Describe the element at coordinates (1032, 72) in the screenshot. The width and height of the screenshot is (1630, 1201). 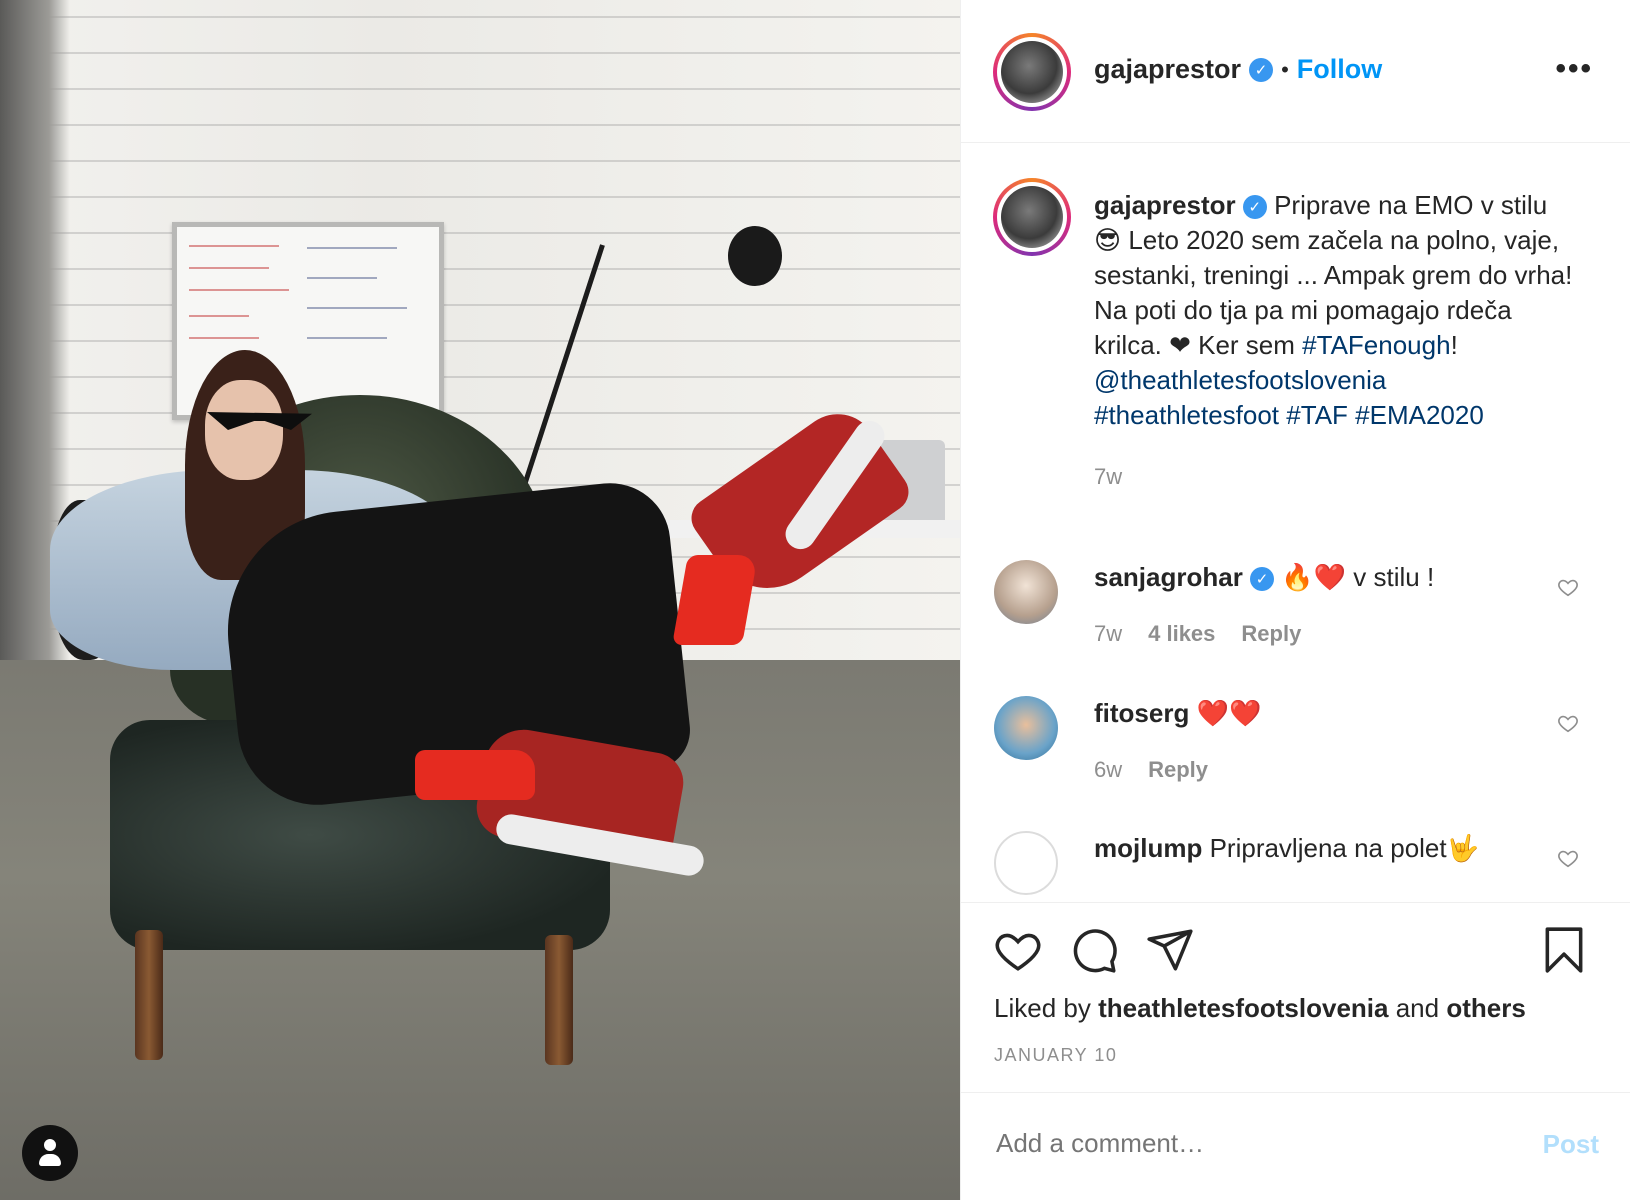
I see `avatar` at that location.